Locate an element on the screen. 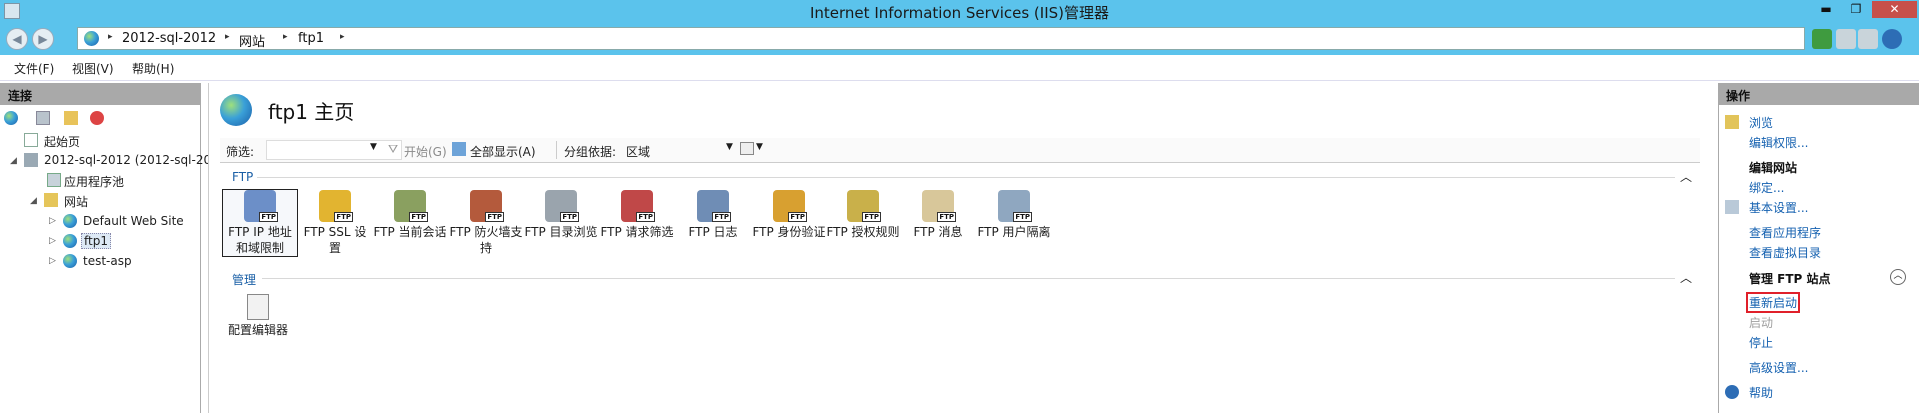 This screenshot has width=1919, height=413. ftp-ssl-icon: FTP is located at coordinates (336, 206).